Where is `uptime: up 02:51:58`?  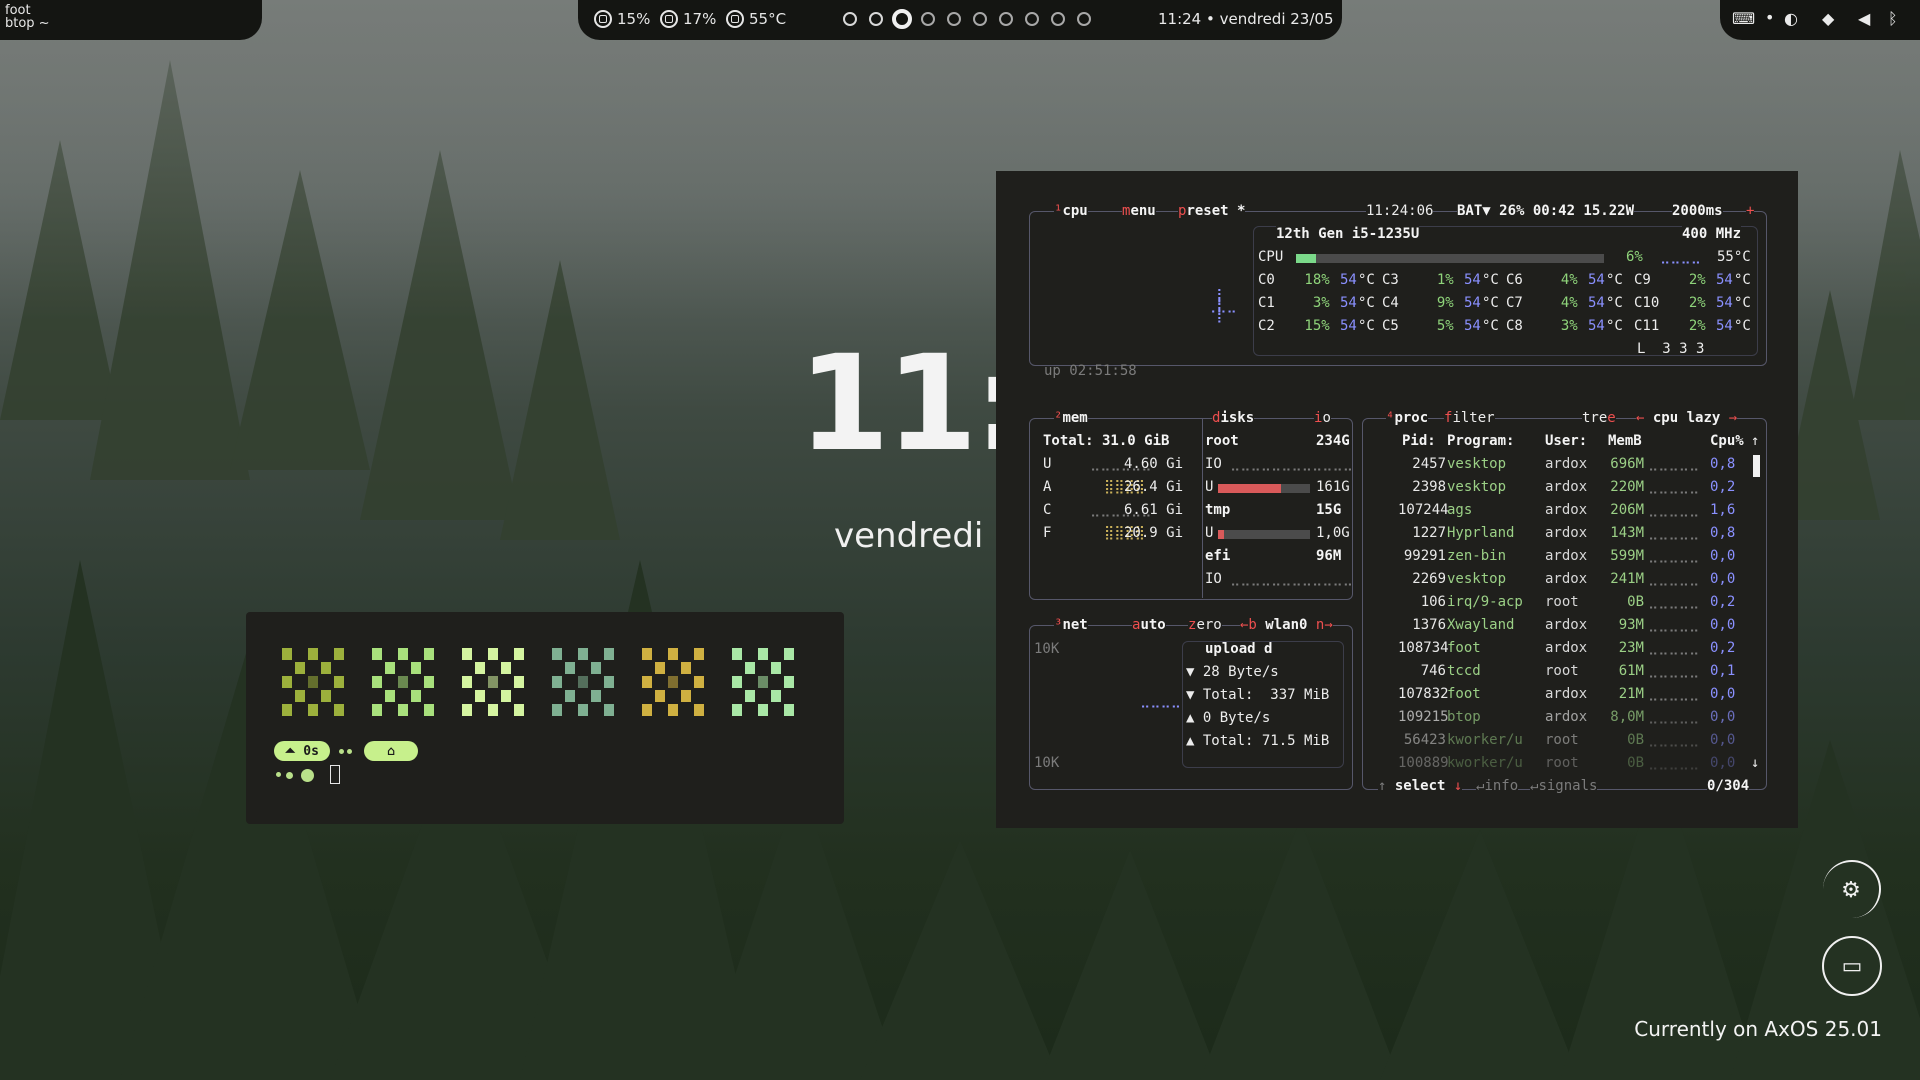
uptime: up 02:51:58 is located at coordinates (1090, 371).